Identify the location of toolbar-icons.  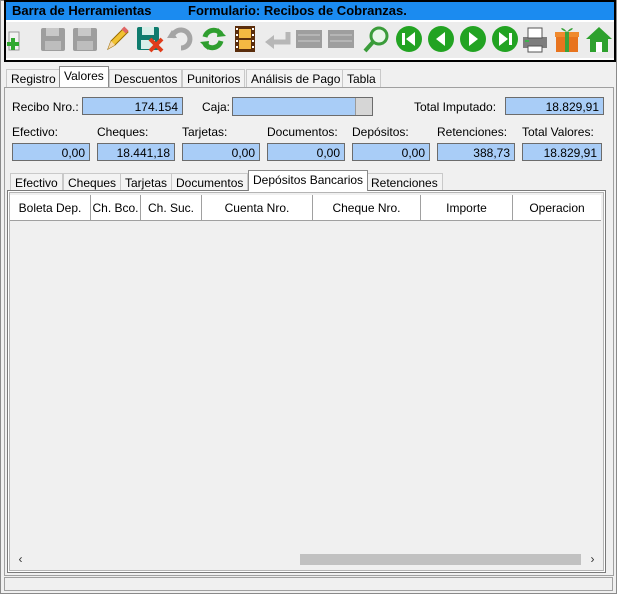
(310, 40).